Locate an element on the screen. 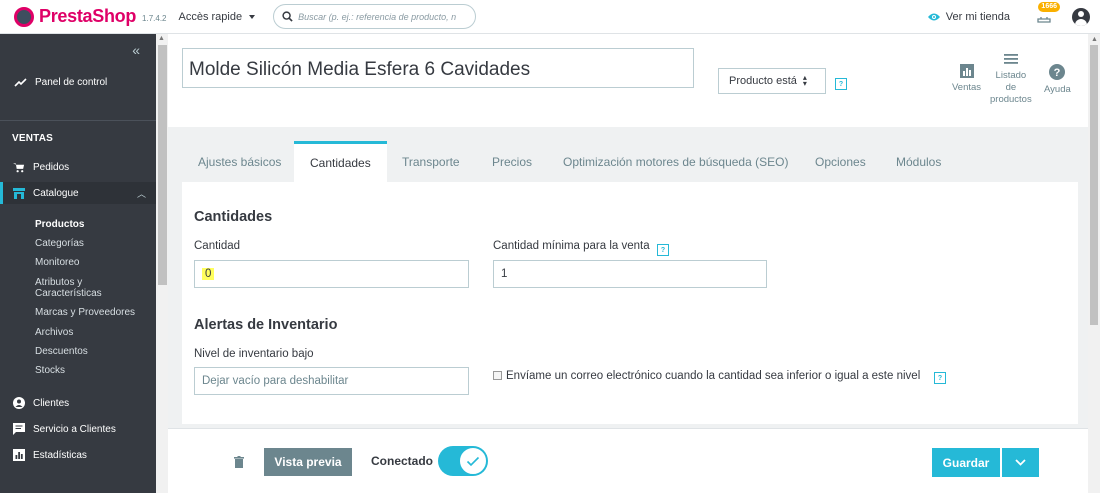  page-scrollbar-thumb is located at coordinates (1094, 185).